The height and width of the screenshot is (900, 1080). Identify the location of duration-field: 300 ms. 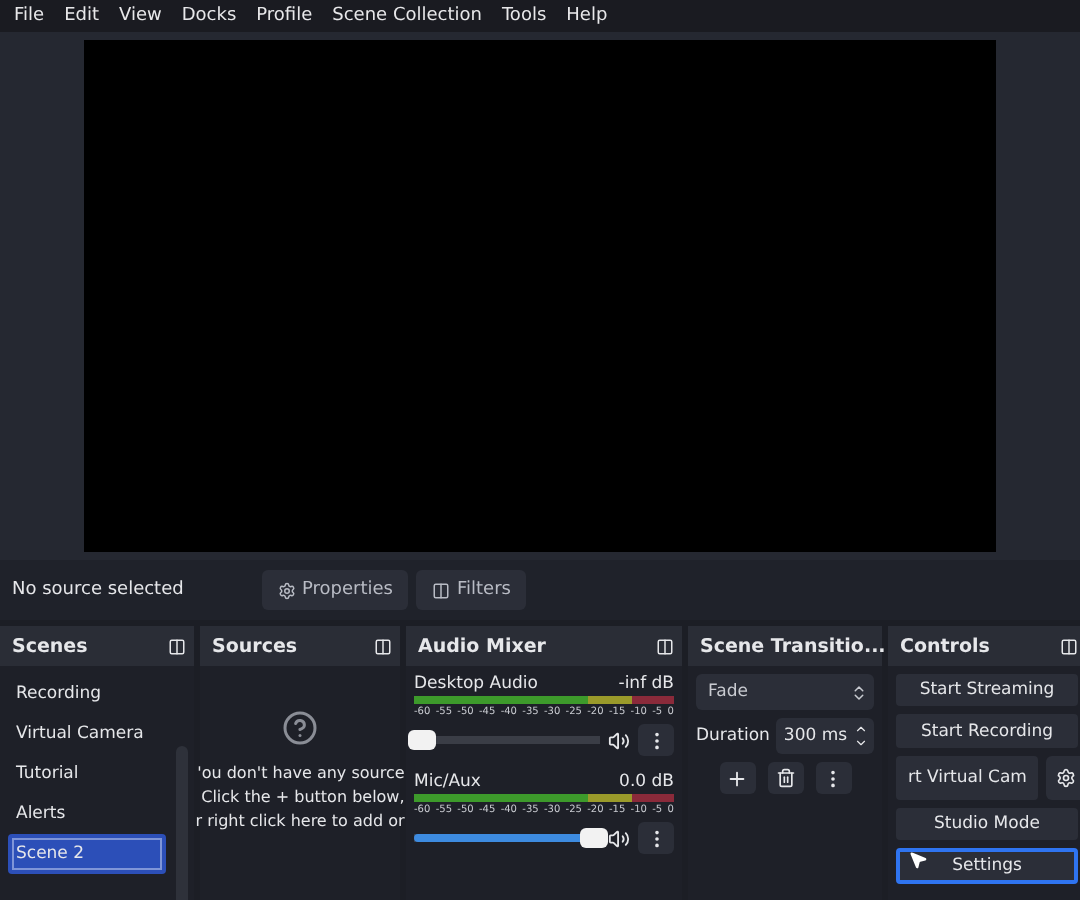
(824, 736).